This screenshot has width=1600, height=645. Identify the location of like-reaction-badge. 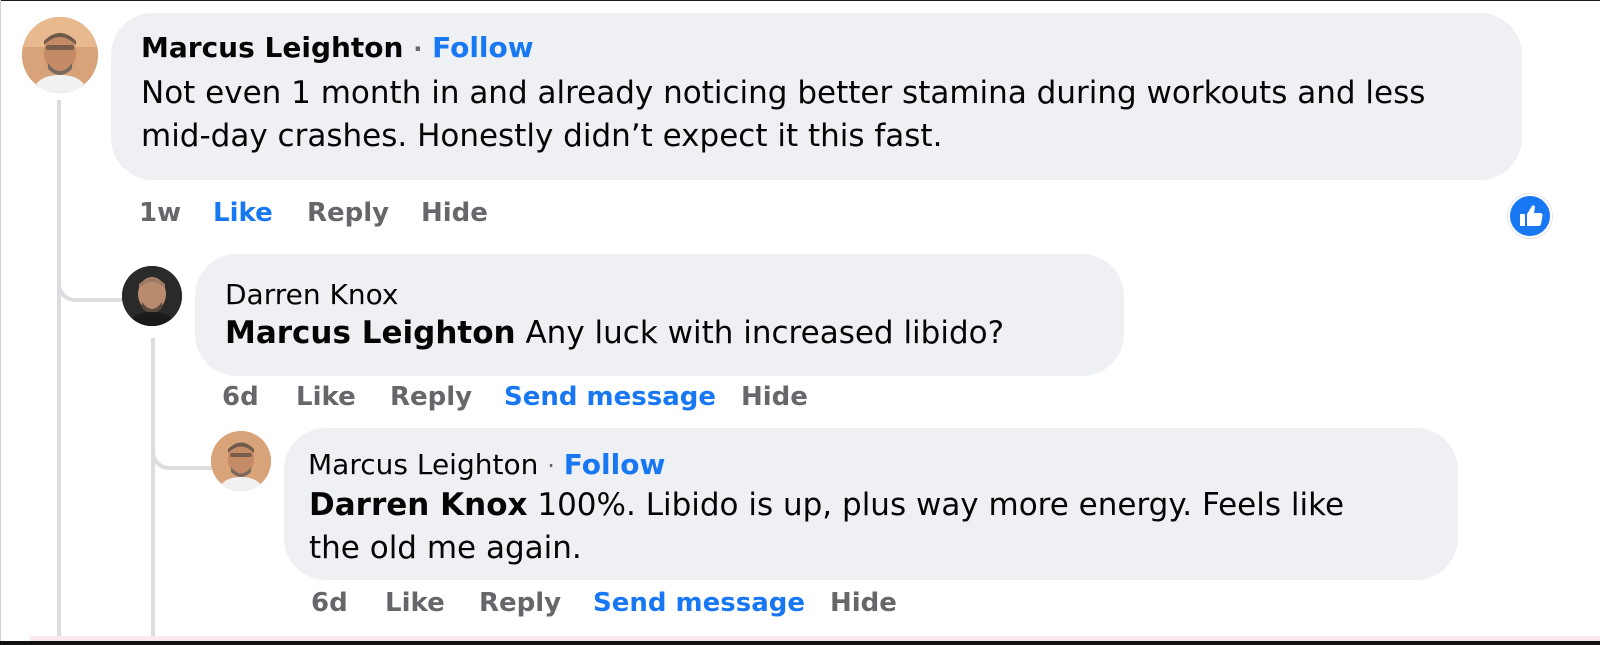
(1530, 216).